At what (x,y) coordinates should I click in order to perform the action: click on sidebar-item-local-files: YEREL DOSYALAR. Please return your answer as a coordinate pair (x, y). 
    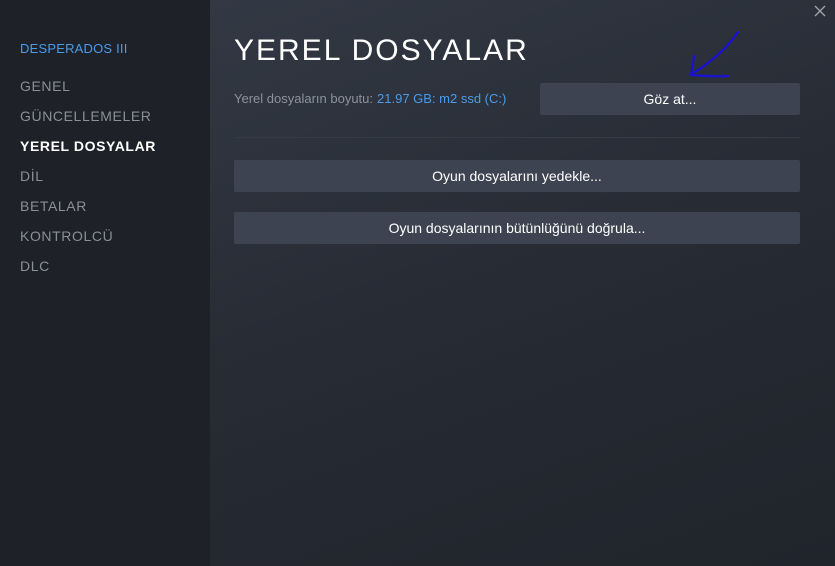
    Looking at the image, I should click on (88, 146).